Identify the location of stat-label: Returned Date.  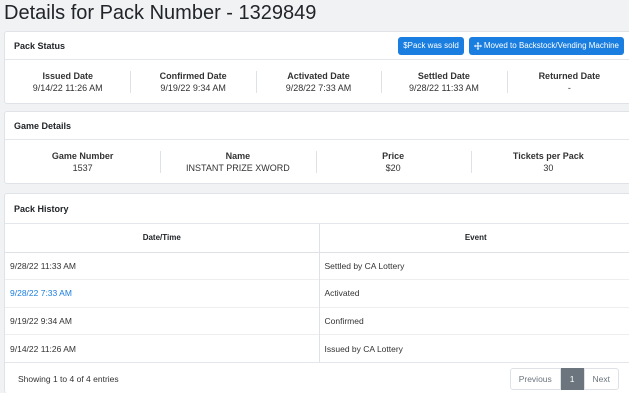
(569, 76).